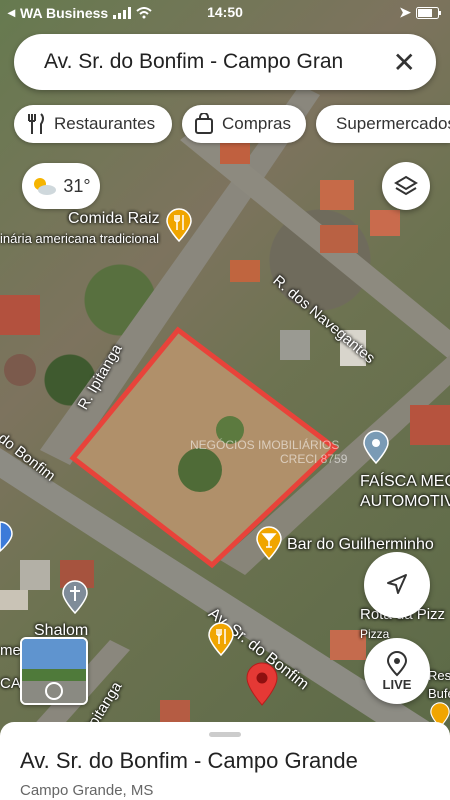 The image size is (450, 800). What do you see at coordinates (10, 650) in the screenshot?
I see `place-left-edge-1: me` at bounding box center [10, 650].